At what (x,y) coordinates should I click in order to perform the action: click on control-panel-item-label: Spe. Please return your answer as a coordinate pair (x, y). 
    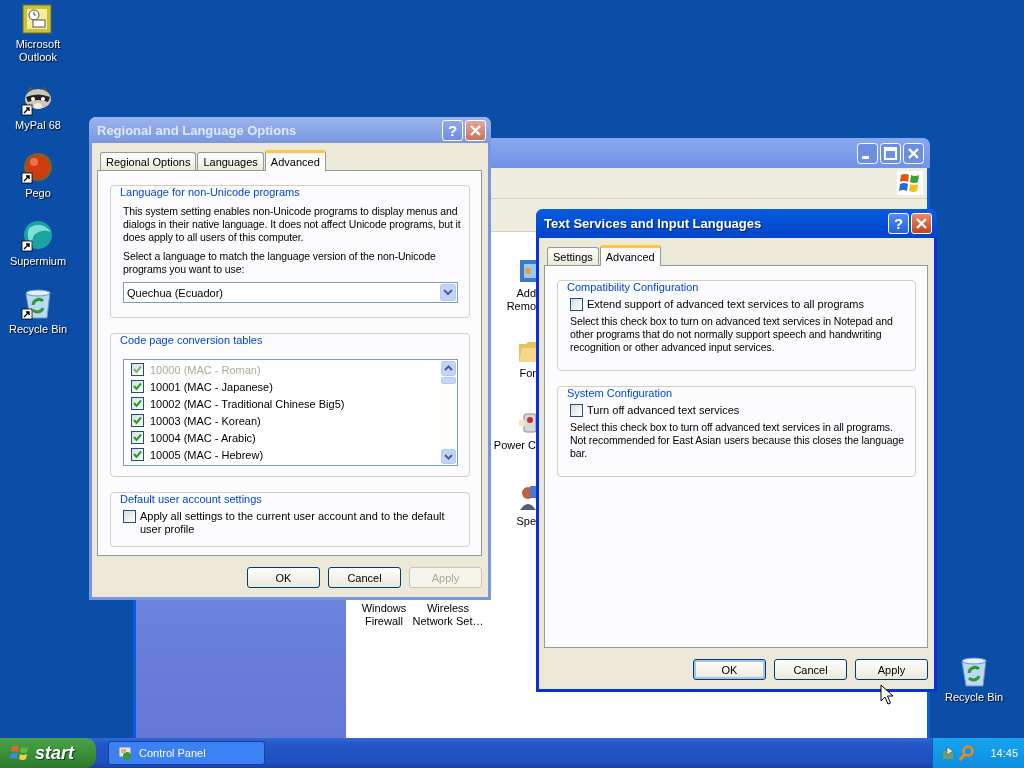
    Looking at the image, I should click on (526, 521).